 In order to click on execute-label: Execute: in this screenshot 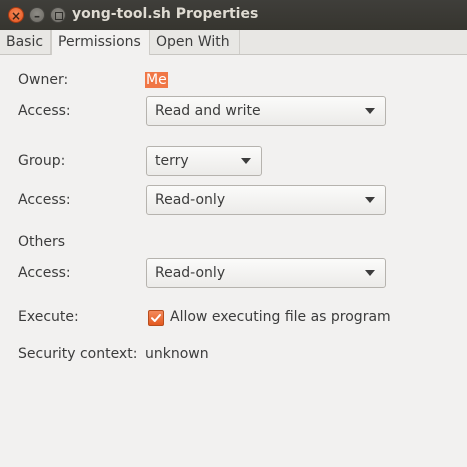, I will do `click(48, 317)`.